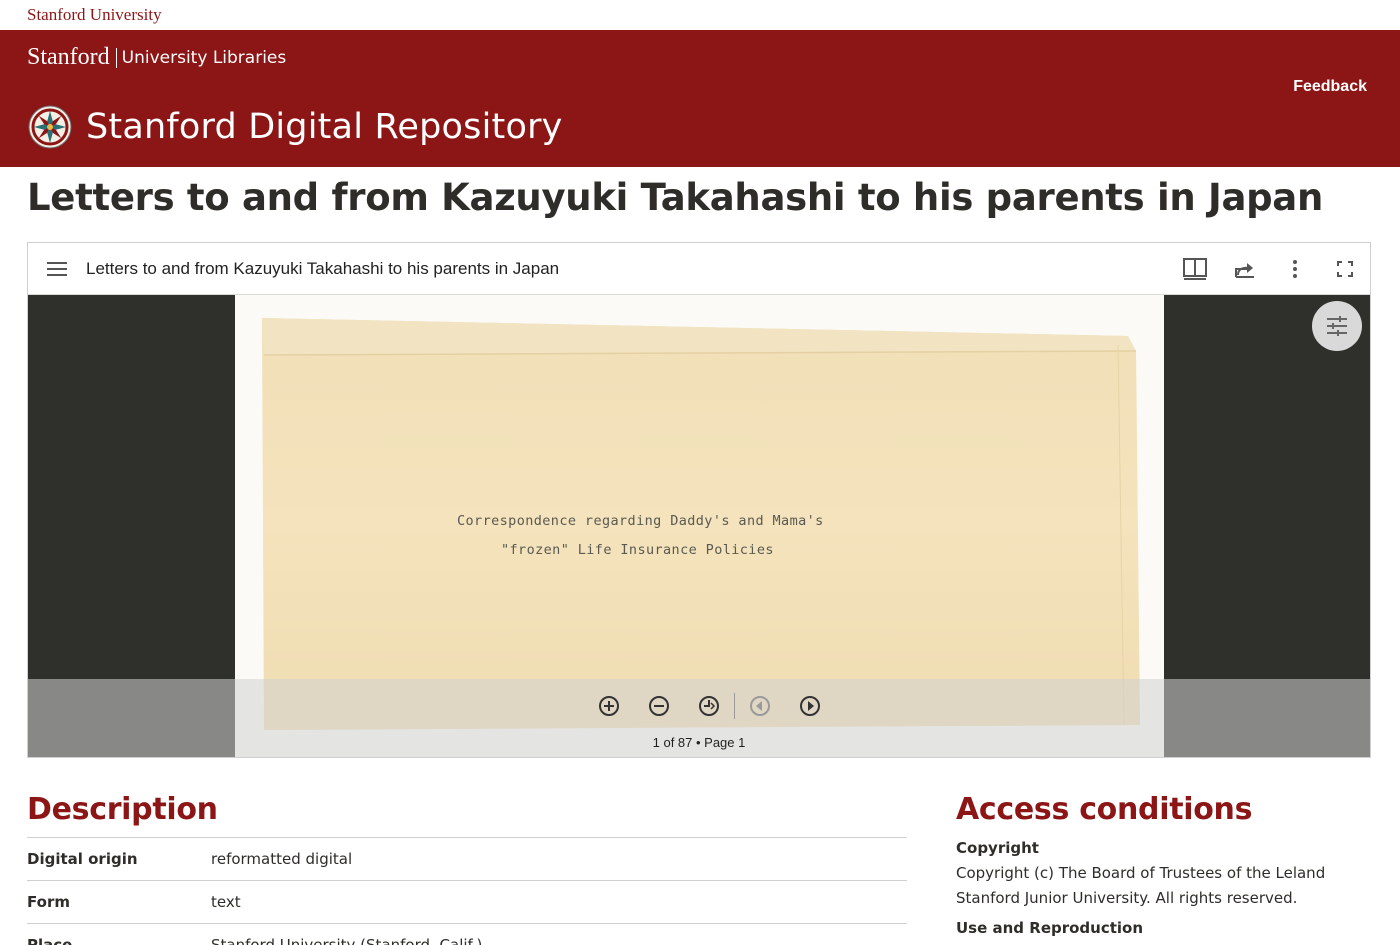 The width and height of the screenshot is (1400, 945). I want to click on next-page-icon, so click(810, 706).